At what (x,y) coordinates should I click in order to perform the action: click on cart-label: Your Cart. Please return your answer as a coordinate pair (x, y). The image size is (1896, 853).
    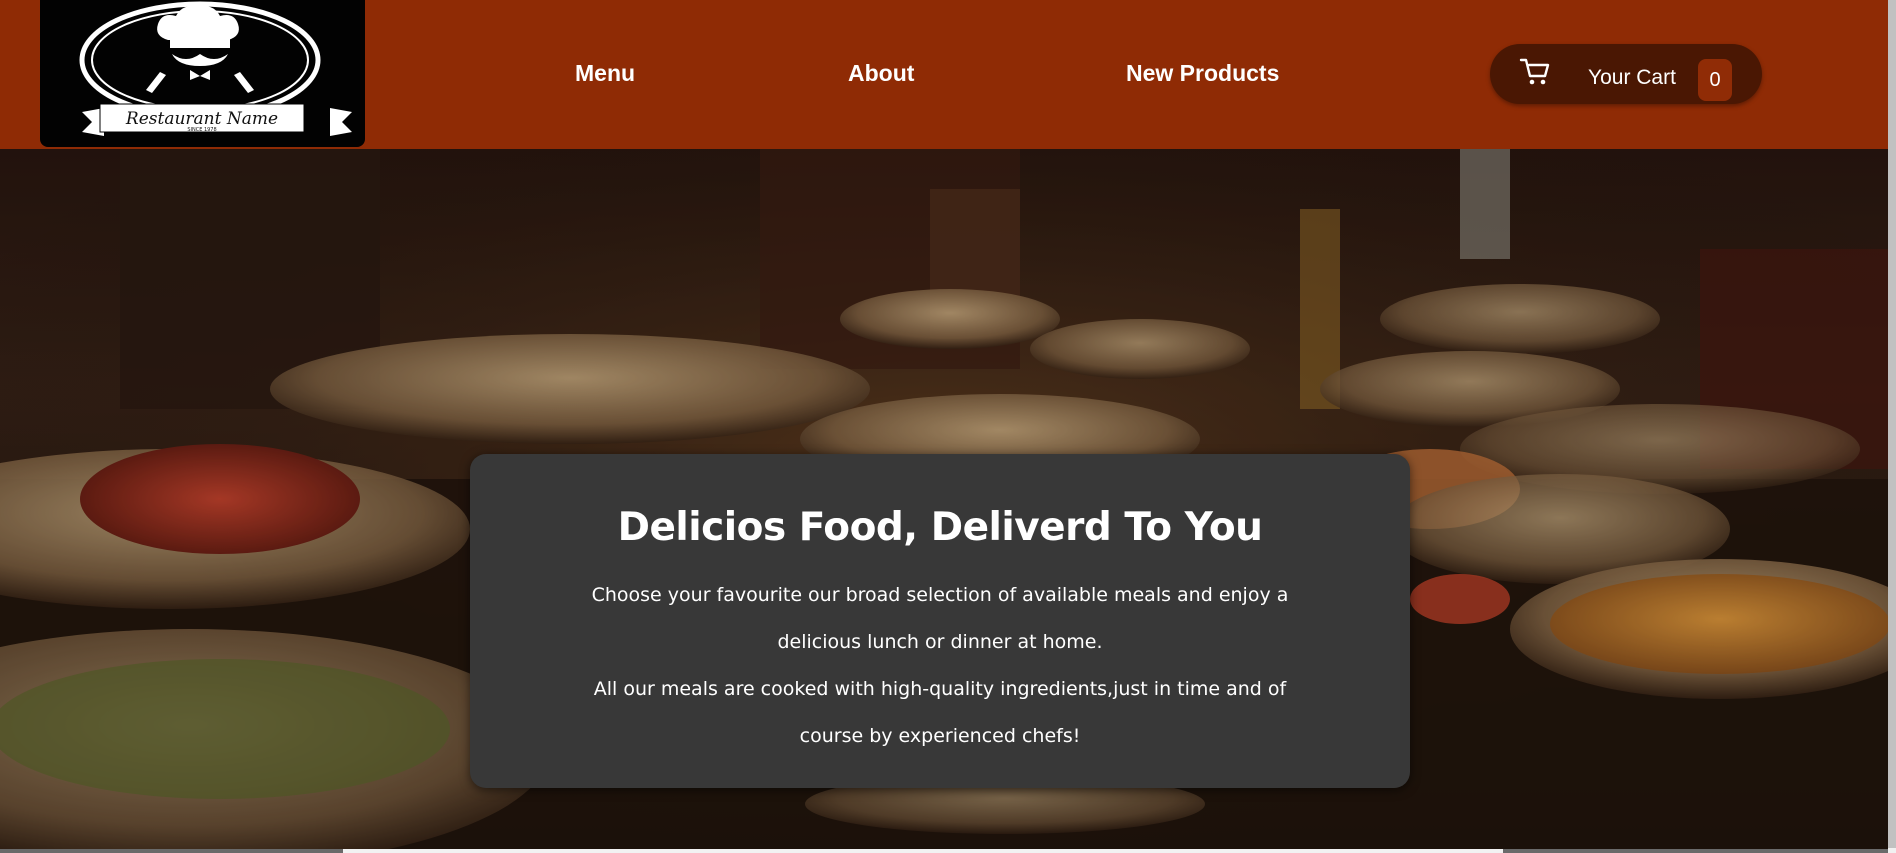
    Looking at the image, I should click on (1632, 77).